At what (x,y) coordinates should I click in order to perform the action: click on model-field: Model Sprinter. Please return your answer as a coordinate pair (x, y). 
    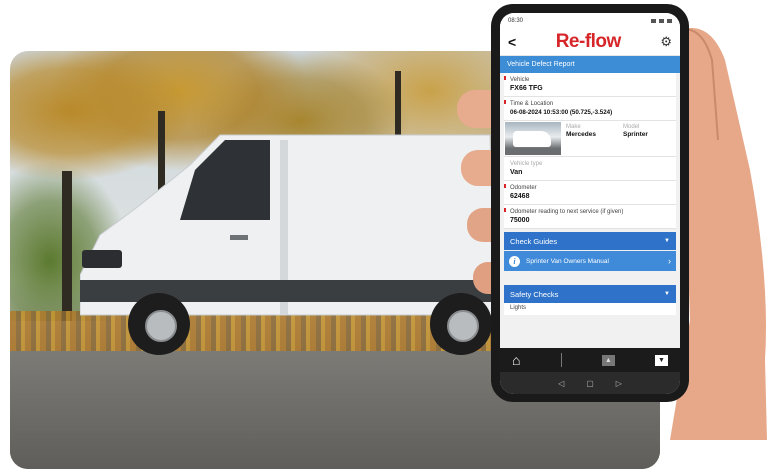
    Looking at the image, I should click on (647, 138).